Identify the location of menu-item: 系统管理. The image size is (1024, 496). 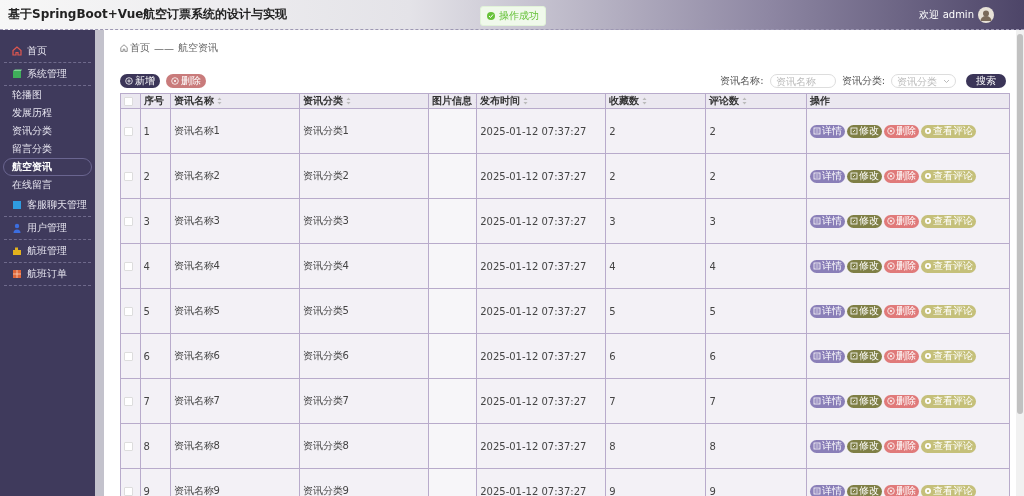
(47, 74).